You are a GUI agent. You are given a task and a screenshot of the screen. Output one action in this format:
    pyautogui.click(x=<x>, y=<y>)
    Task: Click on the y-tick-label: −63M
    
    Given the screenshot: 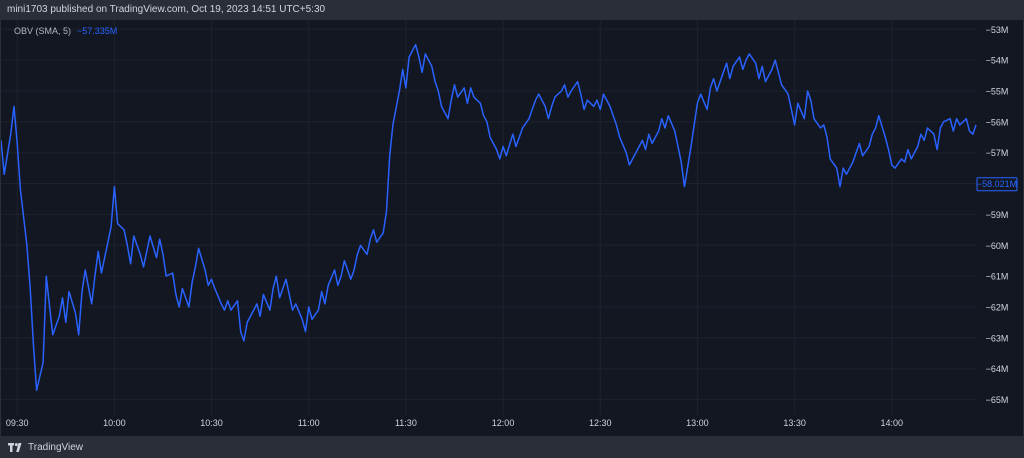 What is the action you would take?
    pyautogui.click(x=997, y=338)
    